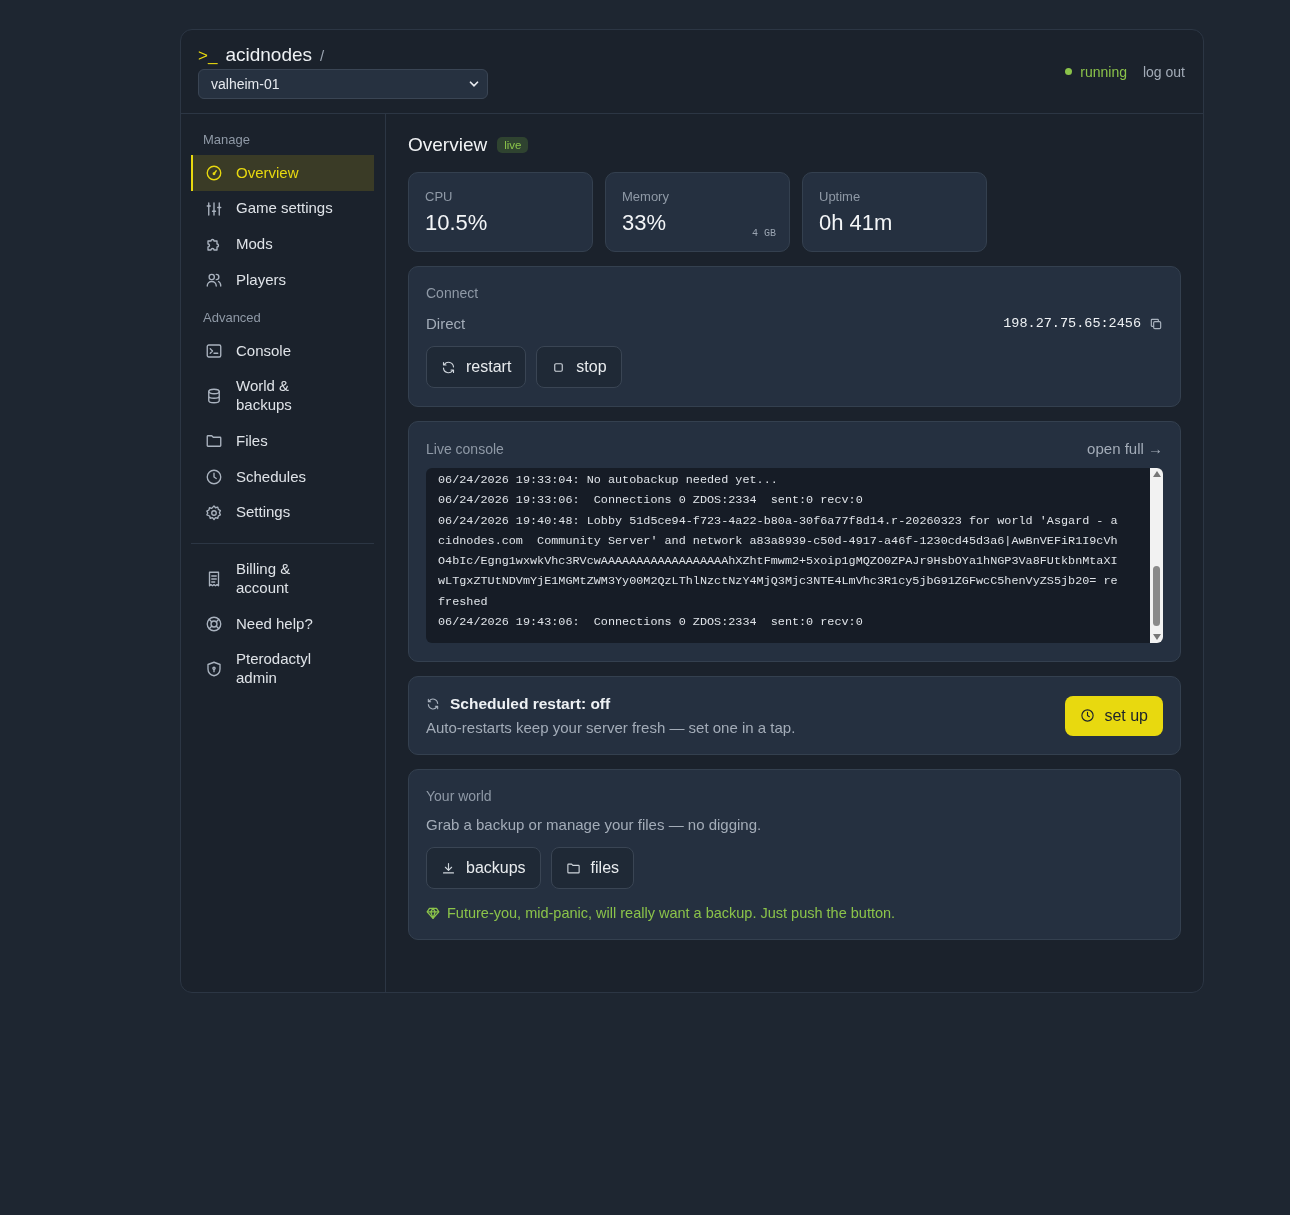 The width and height of the screenshot is (1290, 1215). What do you see at coordinates (646, 196) in the screenshot?
I see `stat-label: Memory` at bounding box center [646, 196].